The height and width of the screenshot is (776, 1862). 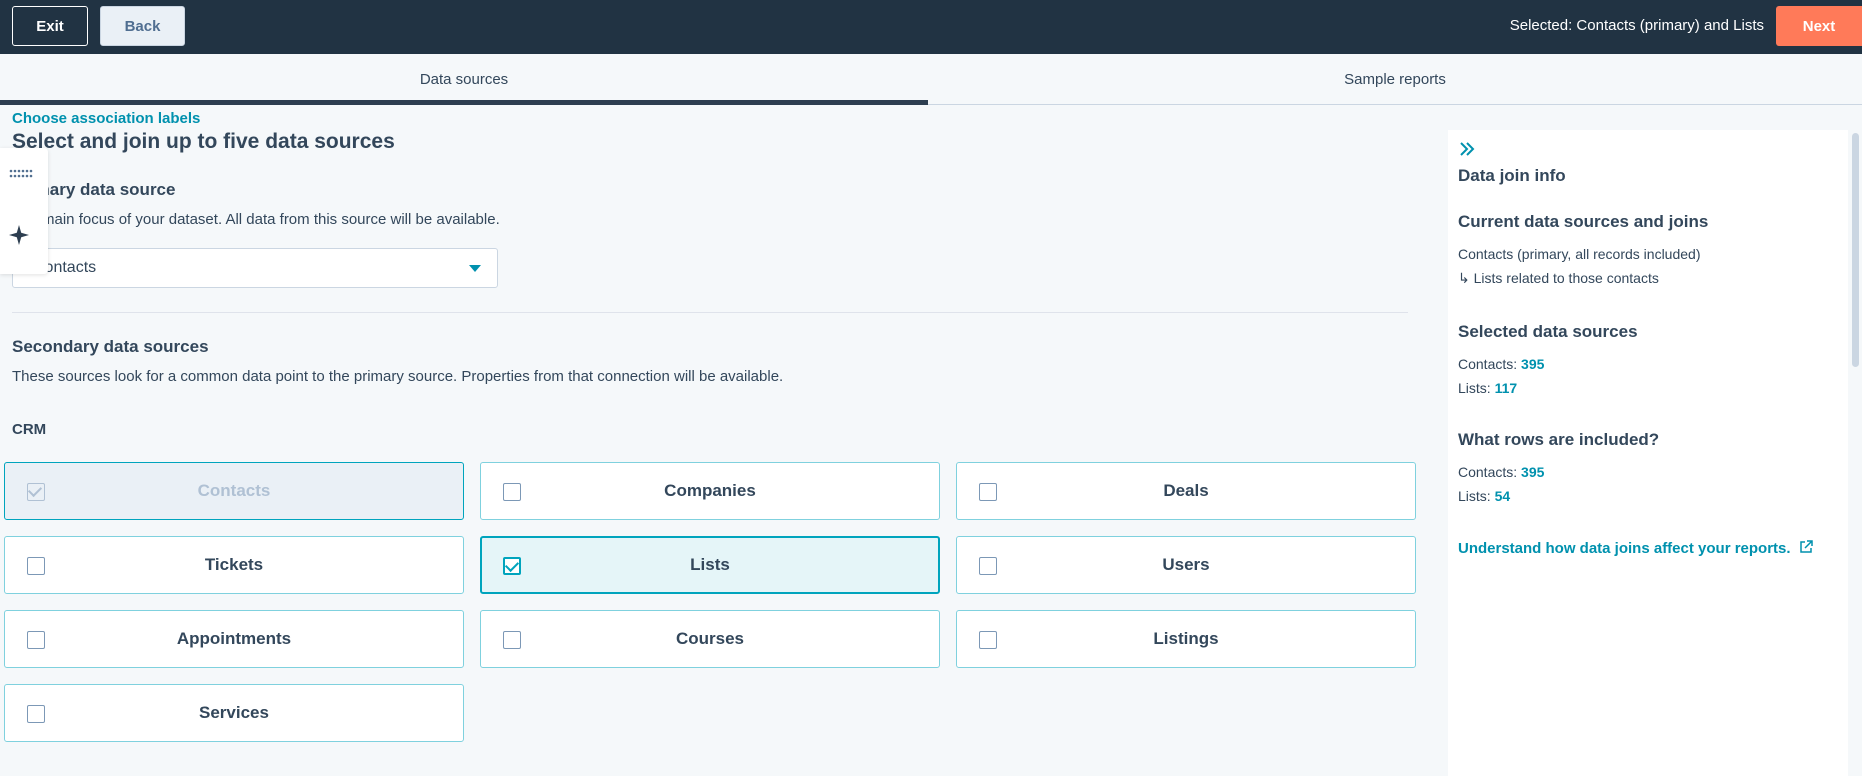 What do you see at coordinates (1559, 439) in the screenshot?
I see `rows-included-title: What rows are included?` at bounding box center [1559, 439].